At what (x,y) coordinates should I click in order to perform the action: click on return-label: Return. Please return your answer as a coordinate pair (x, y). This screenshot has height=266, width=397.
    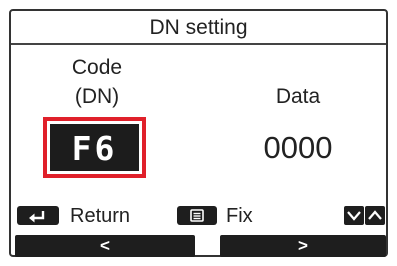
    Looking at the image, I should click on (100, 216).